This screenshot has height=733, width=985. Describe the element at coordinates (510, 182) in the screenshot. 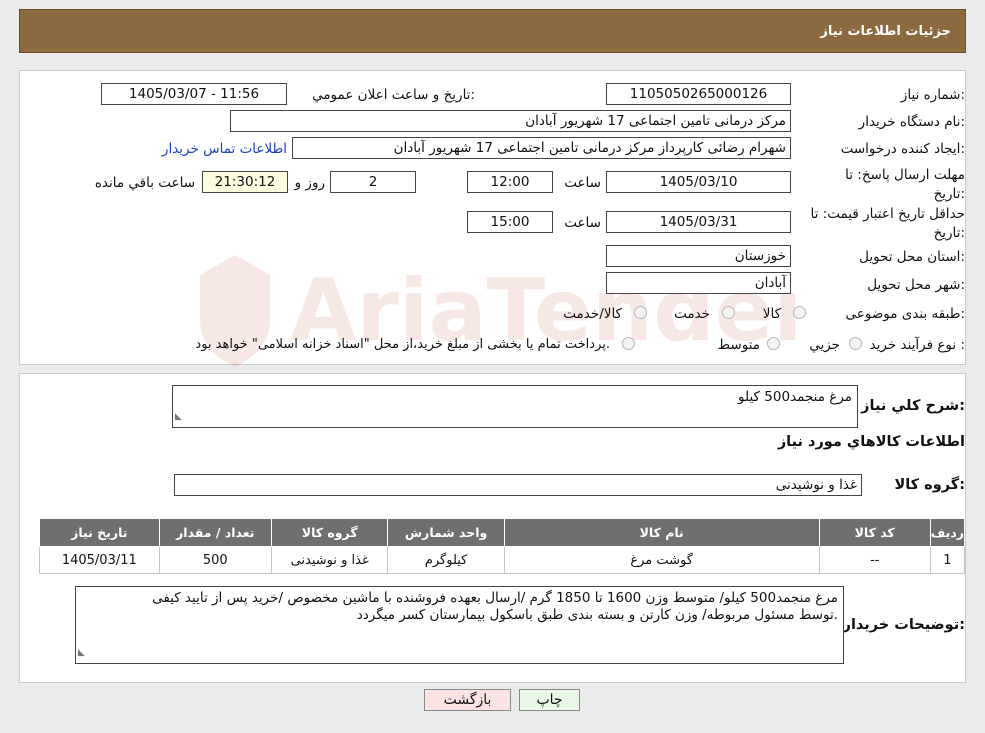

I see `deadline-time-field: 12:00` at that location.